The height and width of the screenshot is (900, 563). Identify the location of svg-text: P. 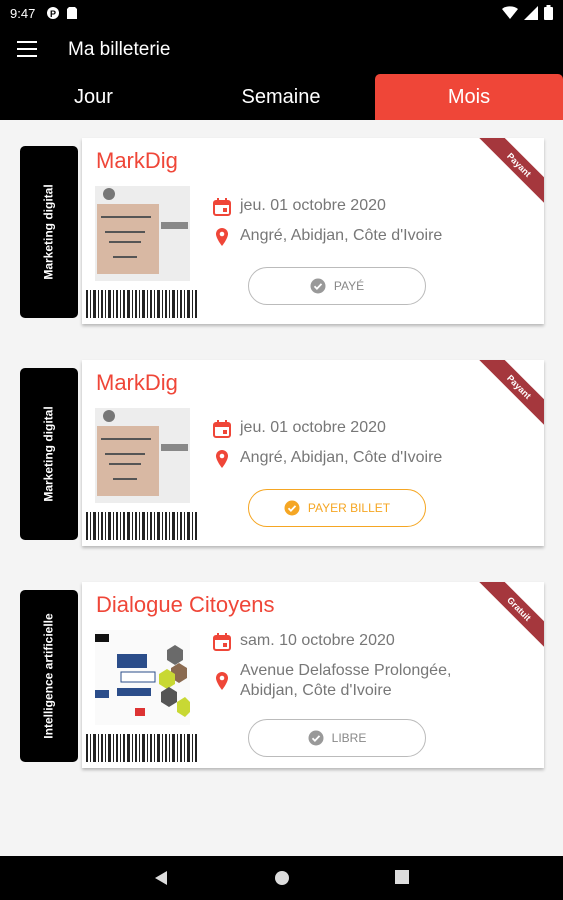
(53, 14).